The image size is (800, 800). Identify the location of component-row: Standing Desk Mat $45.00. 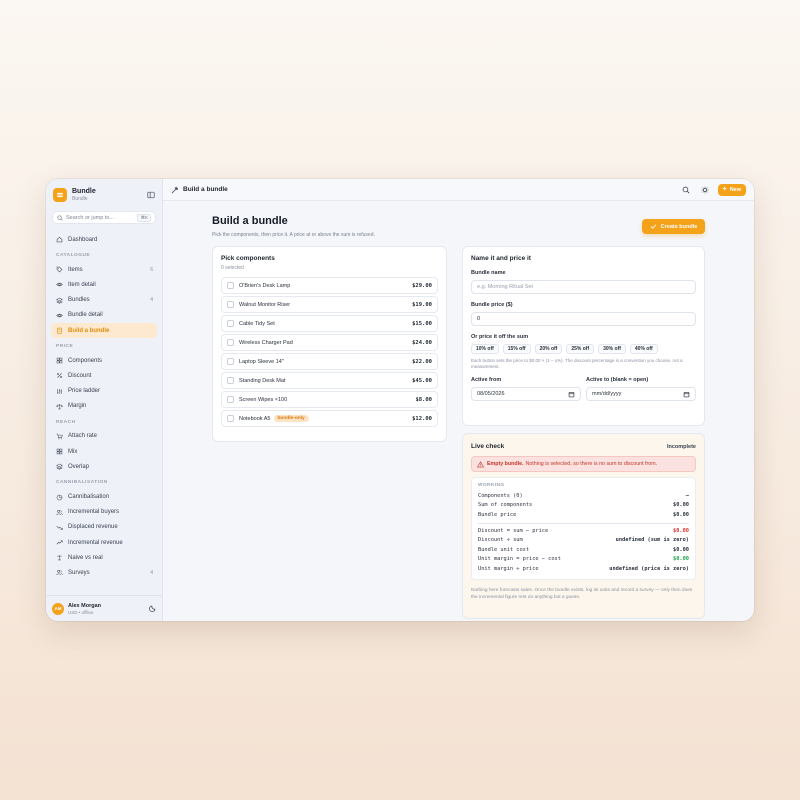
(329, 380).